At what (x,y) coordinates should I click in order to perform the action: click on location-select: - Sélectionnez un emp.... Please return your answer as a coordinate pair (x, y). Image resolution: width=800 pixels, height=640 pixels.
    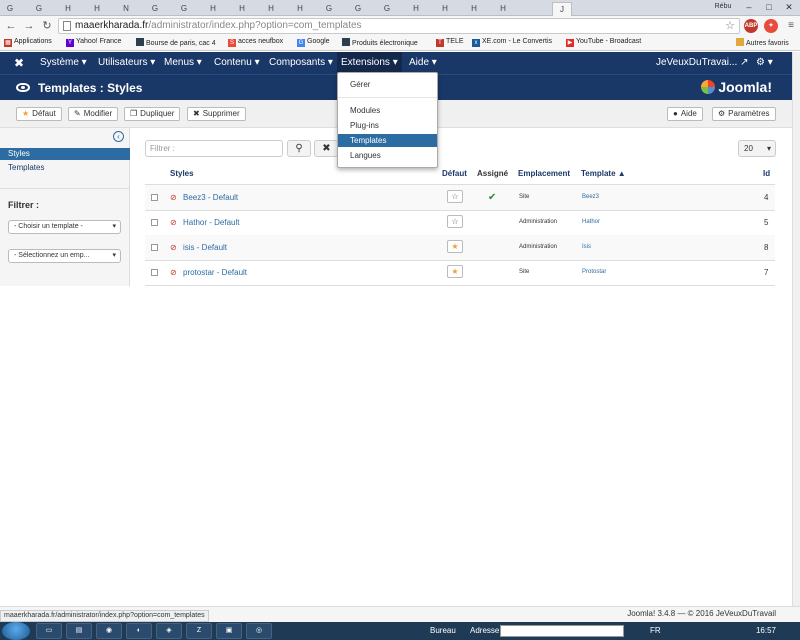
    Looking at the image, I should click on (64, 256).